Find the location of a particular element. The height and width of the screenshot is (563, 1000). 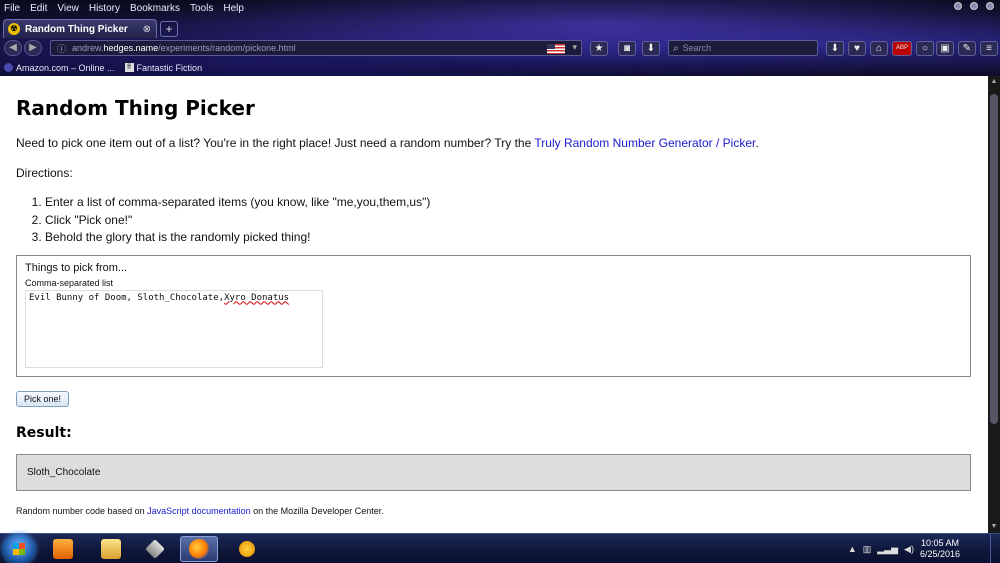

system-clock: 10:05 AM 6/25/2016 is located at coordinates (940, 549).